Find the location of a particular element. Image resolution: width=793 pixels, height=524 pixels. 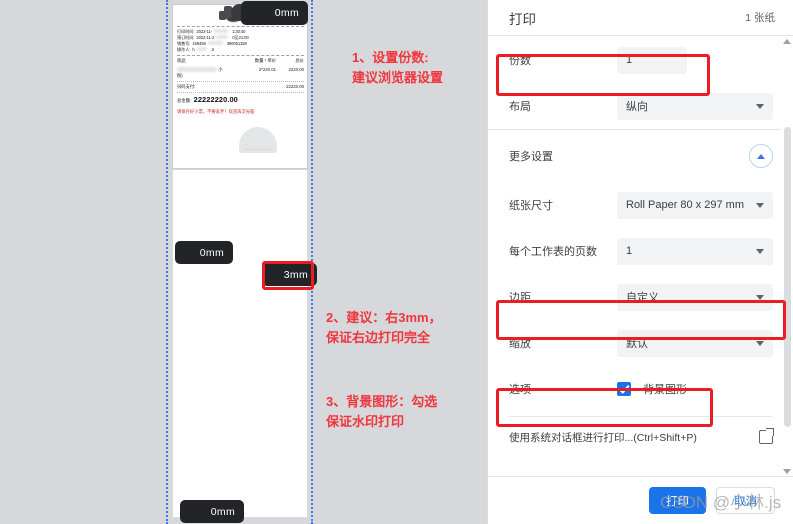

print-dialog-header: 打印 1 张纸 is located at coordinates (640, 18).